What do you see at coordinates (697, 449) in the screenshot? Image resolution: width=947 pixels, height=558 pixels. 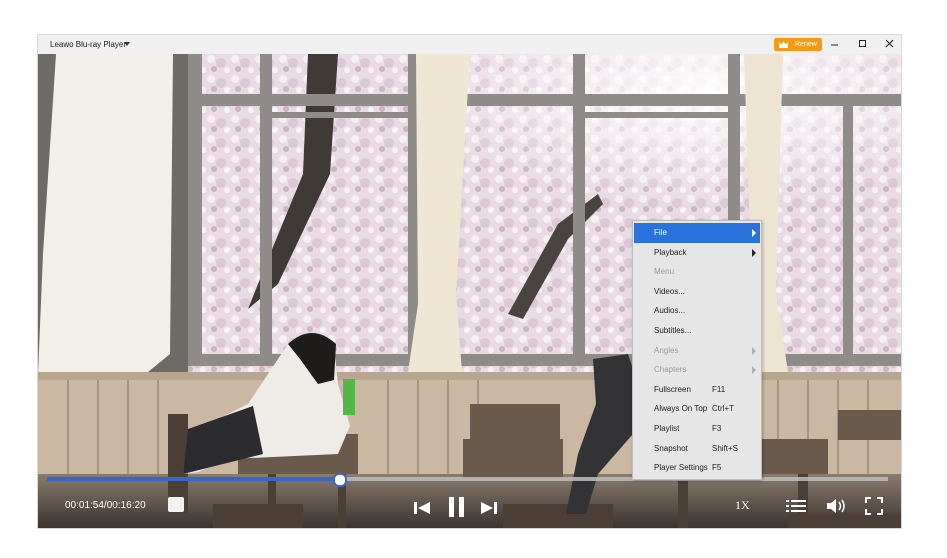 I see `menu-item-snapshot: Snapshot Shift+S` at bounding box center [697, 449].